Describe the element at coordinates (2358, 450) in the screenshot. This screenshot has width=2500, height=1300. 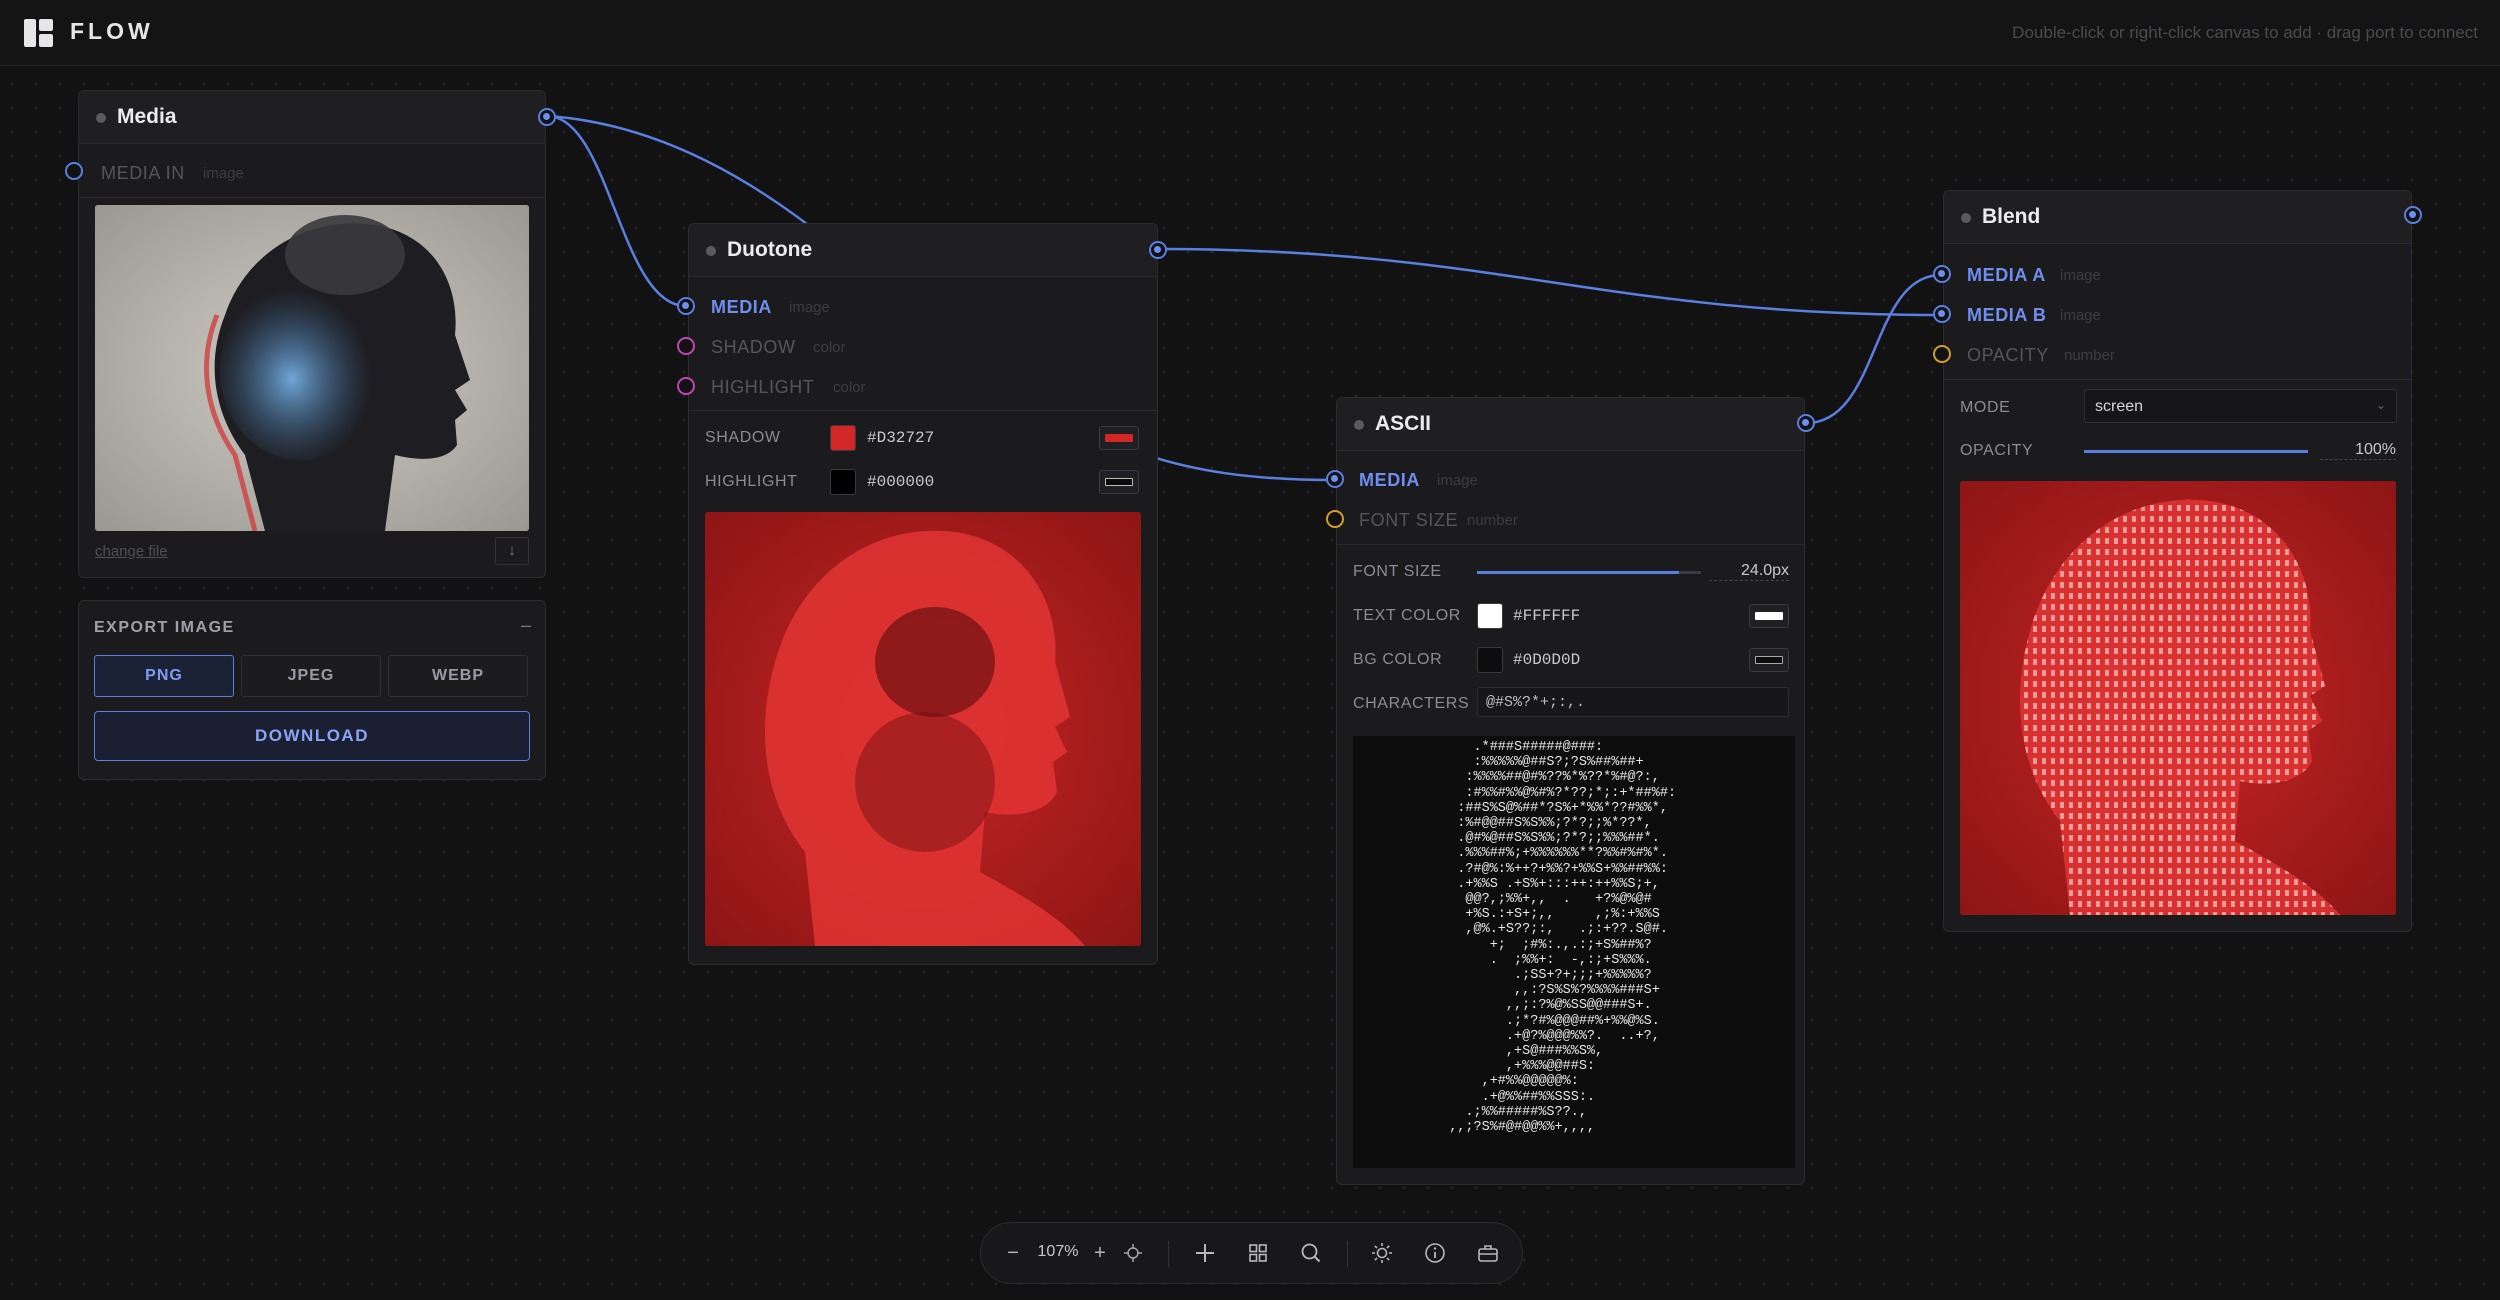
I see `opacity-value: 100%` at that location.